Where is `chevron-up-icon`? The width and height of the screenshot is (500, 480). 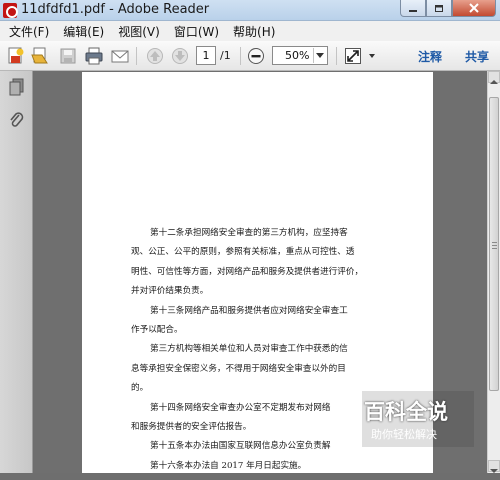 chevron-up-icon is located at coordinates (494, 82).